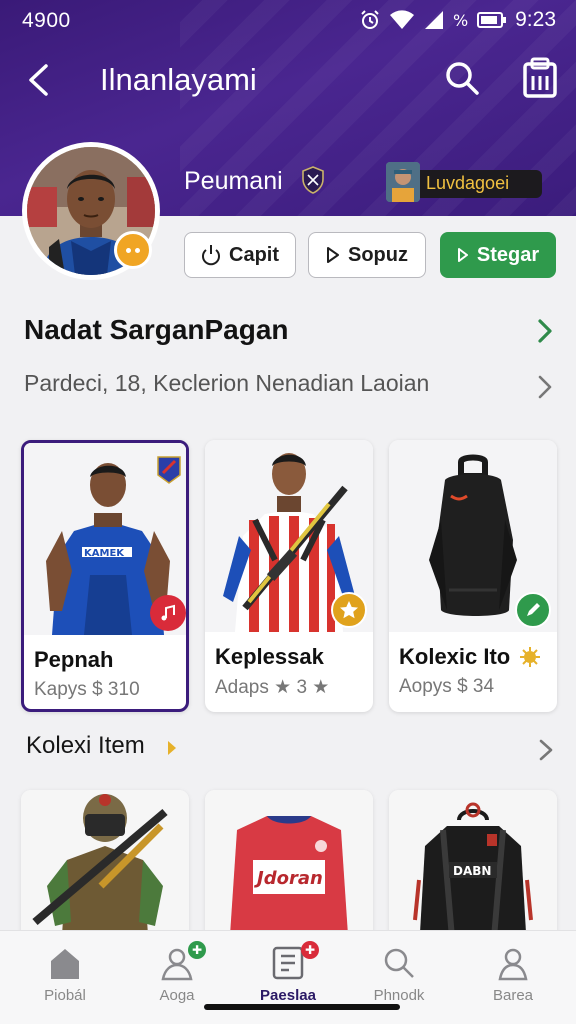  What do you see at coordinates (403, 182) in the screenshot?
I see `rank-avatar` at bounding box center [403, 182].